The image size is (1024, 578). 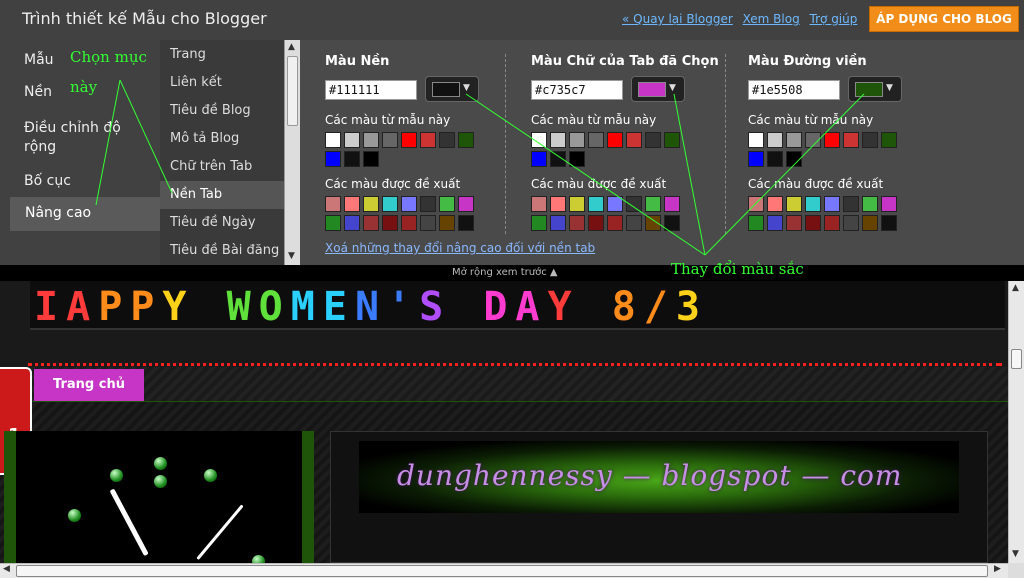 What do you see at coordinates (677, 19) in the screenshot?
I see `back-to-blogger-link: « Quay lại Blogger` at bounding box center [677, 19].